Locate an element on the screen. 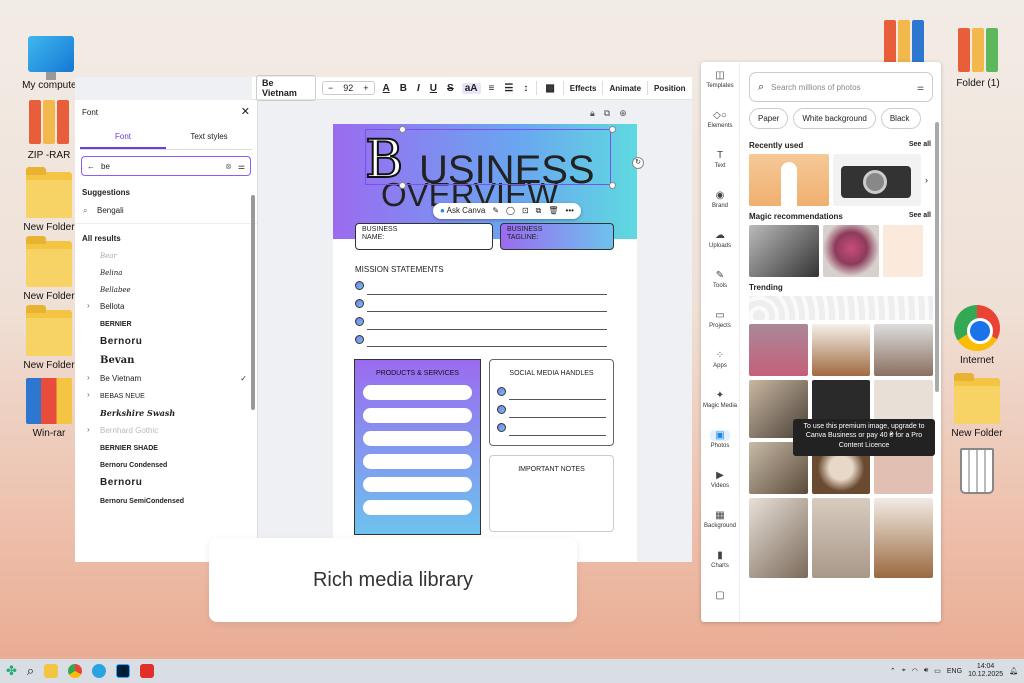 This screenshot has height=683, width=1024. social-media-box: SOCIAL MEDIA HANDLES is located at coordinates (551, 402).